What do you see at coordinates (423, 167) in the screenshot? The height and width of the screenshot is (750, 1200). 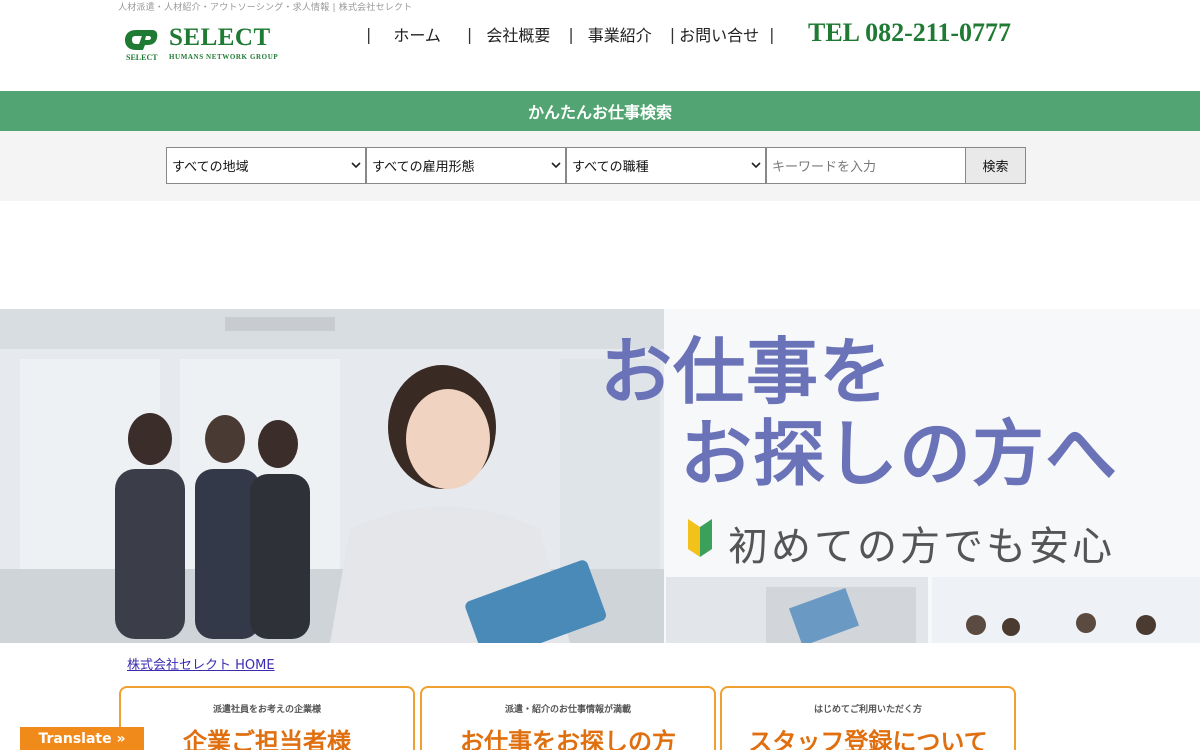 I see `employment-select-value: すべての雇用形態` at bounding box center [423, 167].